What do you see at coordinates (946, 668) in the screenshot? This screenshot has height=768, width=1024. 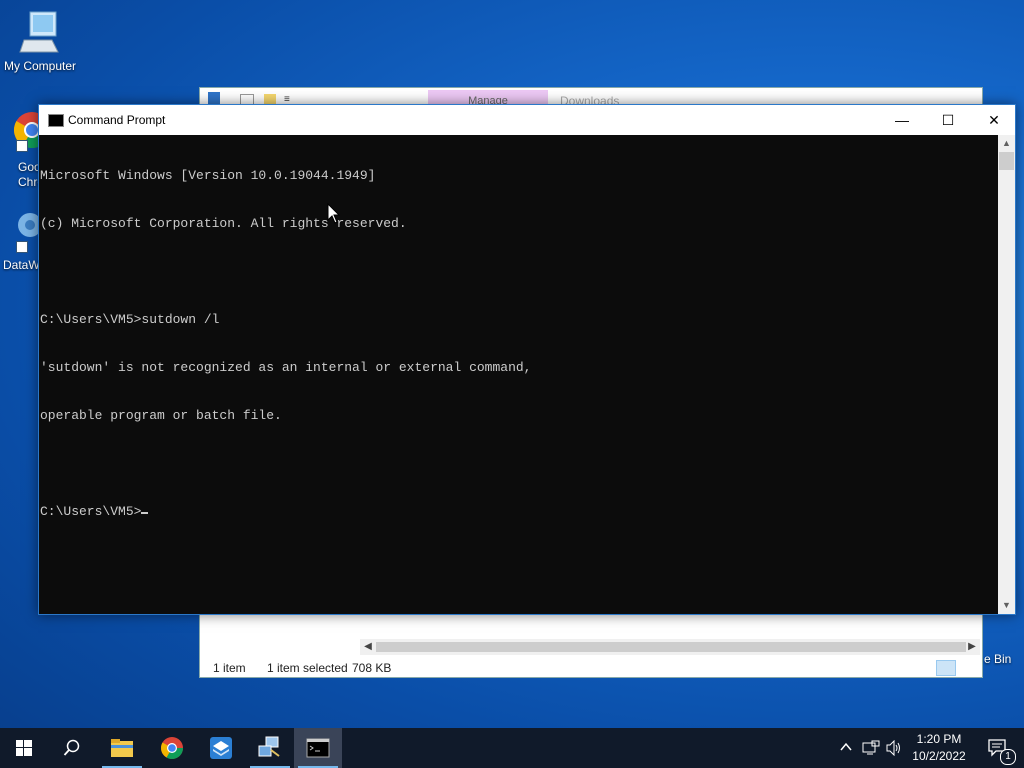 I see `details-view-icon` at bounding box center [946, 668].